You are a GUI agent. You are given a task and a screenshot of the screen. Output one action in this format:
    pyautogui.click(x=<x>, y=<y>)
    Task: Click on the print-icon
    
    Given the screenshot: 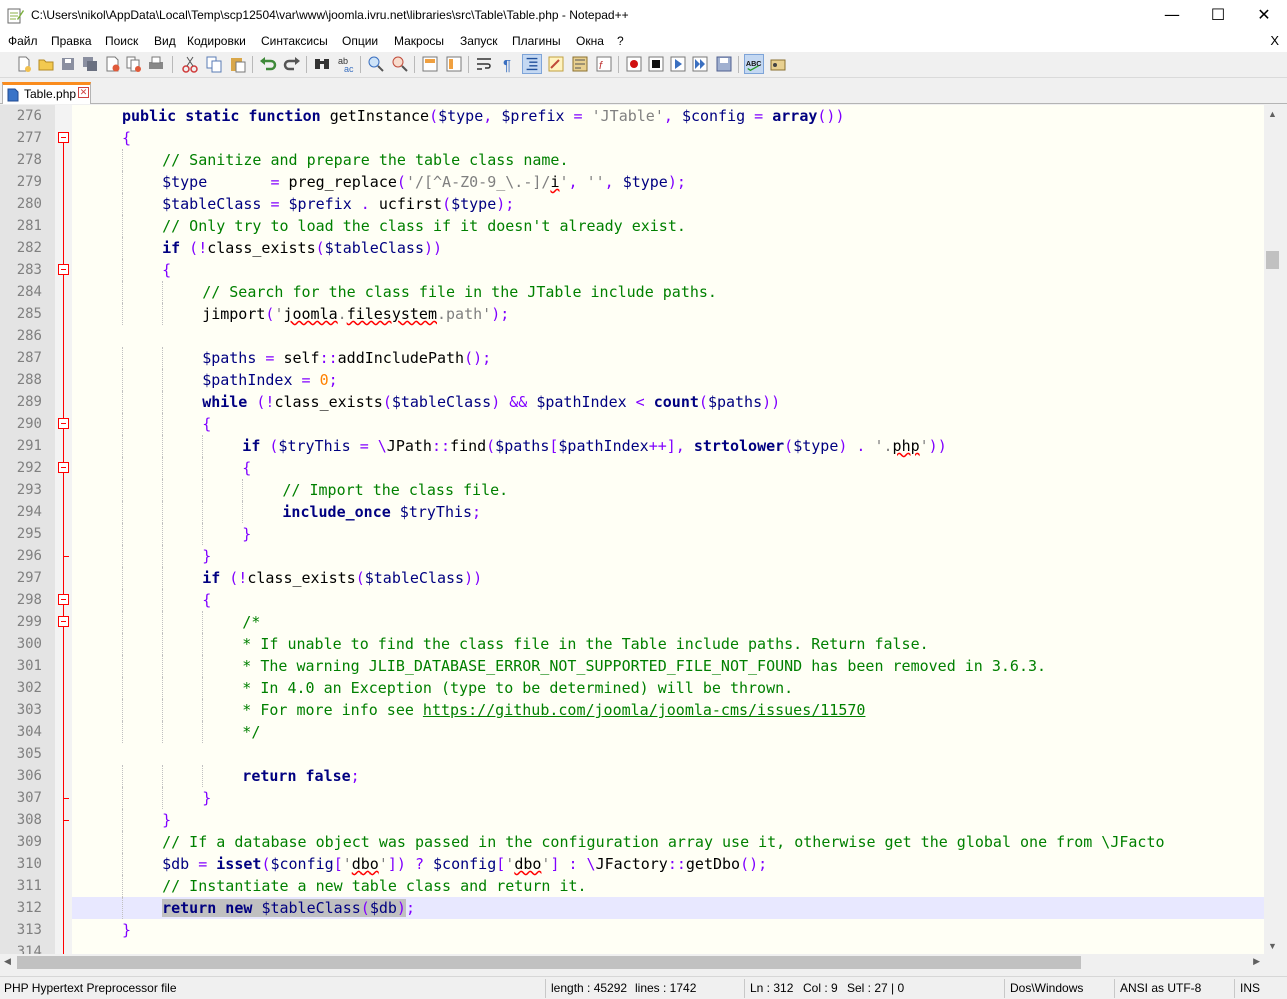 What is the action you would take?
    pyautogui.click(x=156, y=64)
    